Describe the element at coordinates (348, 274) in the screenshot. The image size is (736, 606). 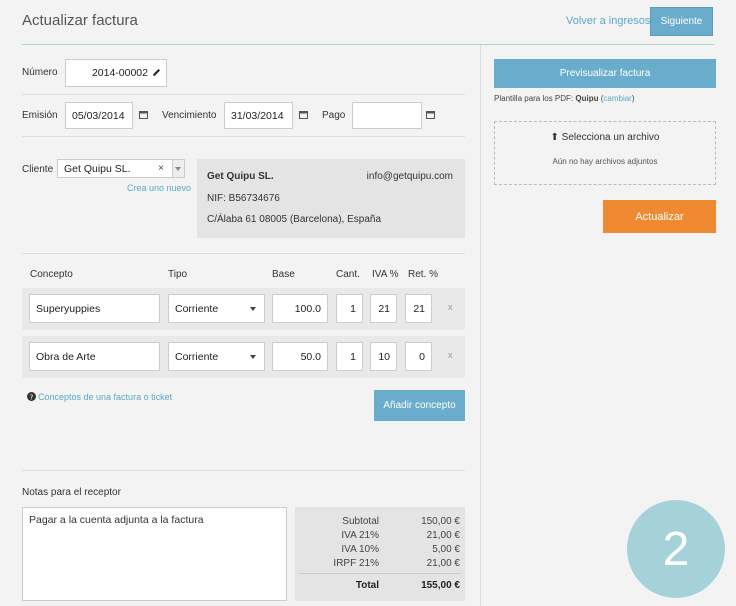
I see `col-qty: Cant.` at that location.